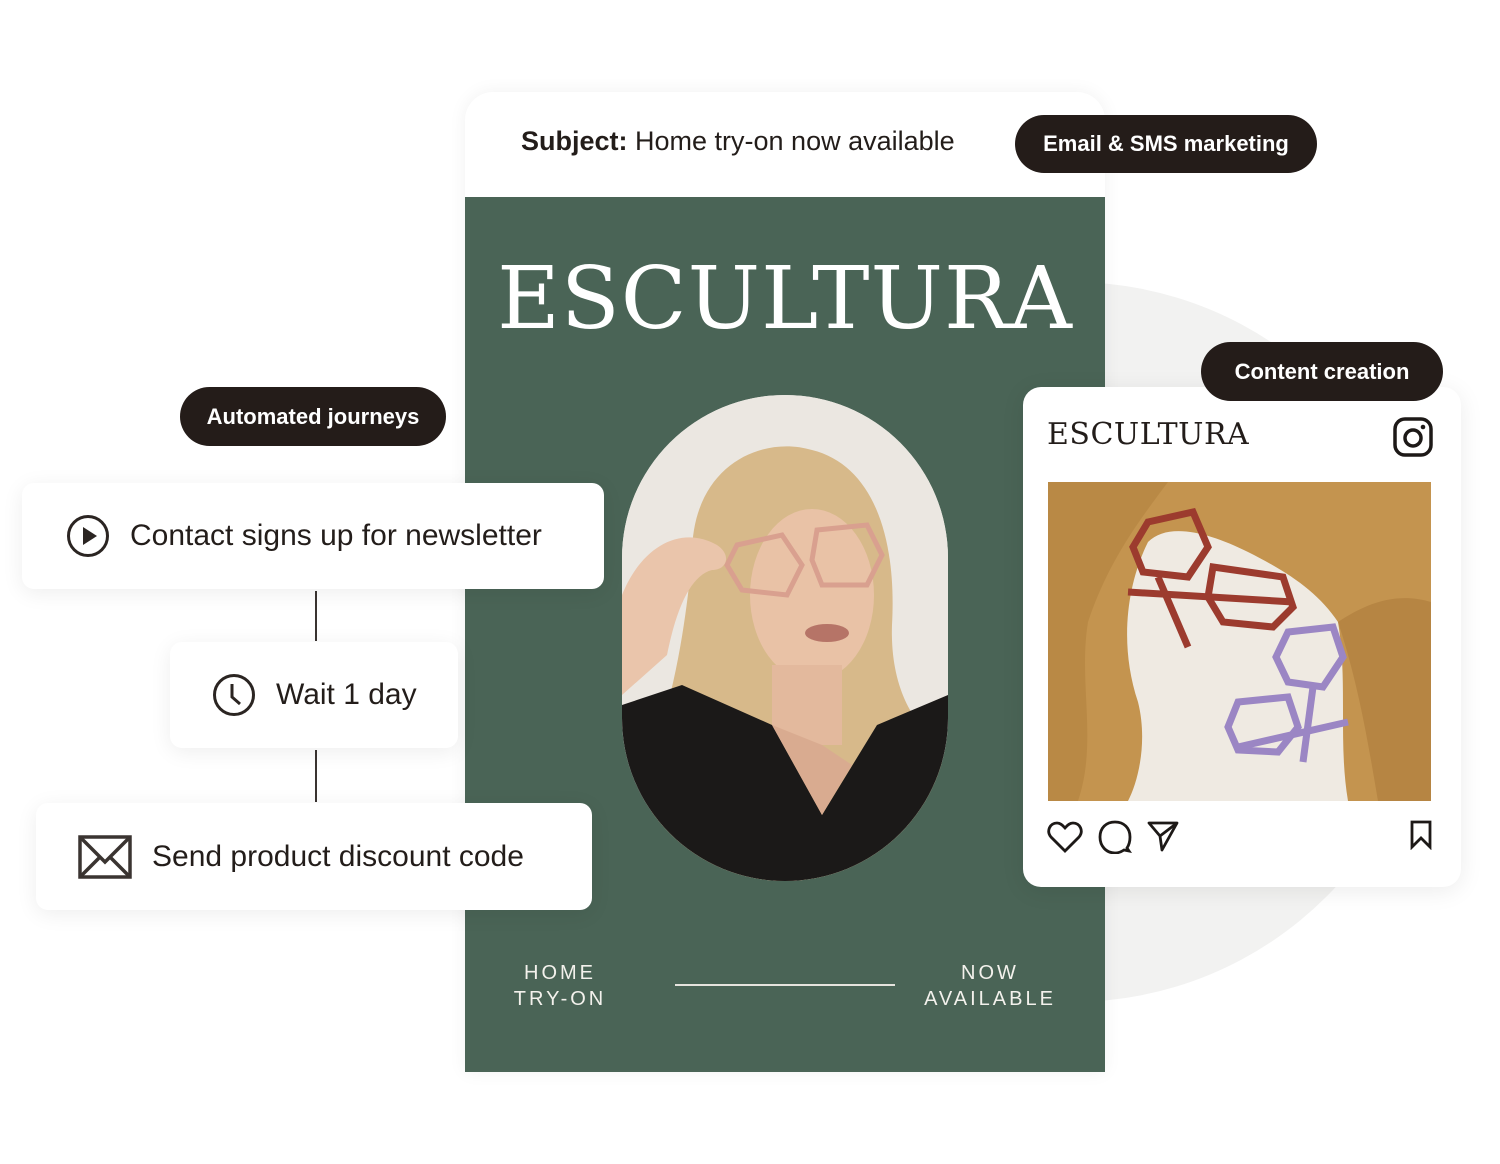 The image size is (1500, 1164). I want to click on content-creation-pill: Content creation, so click(1322, 371).